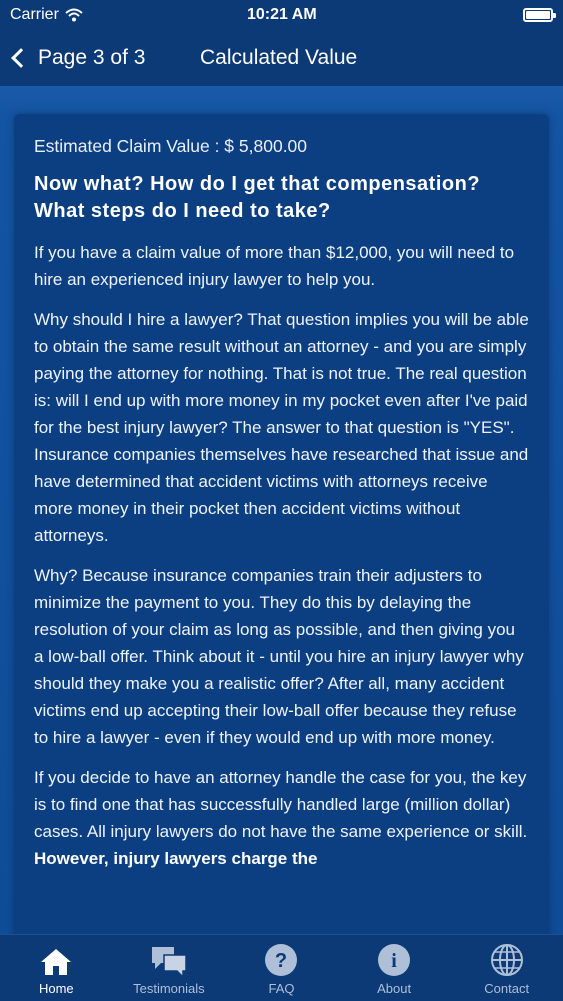 Image resolution: width=563 pixels, height=1001 pixels. I want to click on tab-home-label: Home, so click(56, 988).